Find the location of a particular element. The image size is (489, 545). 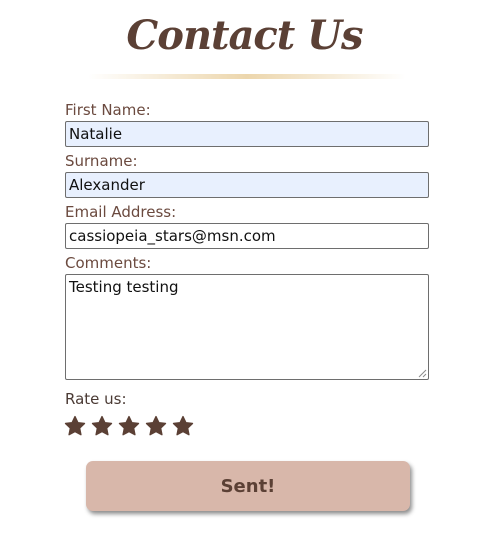

surname-label: Surname: is located at coordinates (101, 161).